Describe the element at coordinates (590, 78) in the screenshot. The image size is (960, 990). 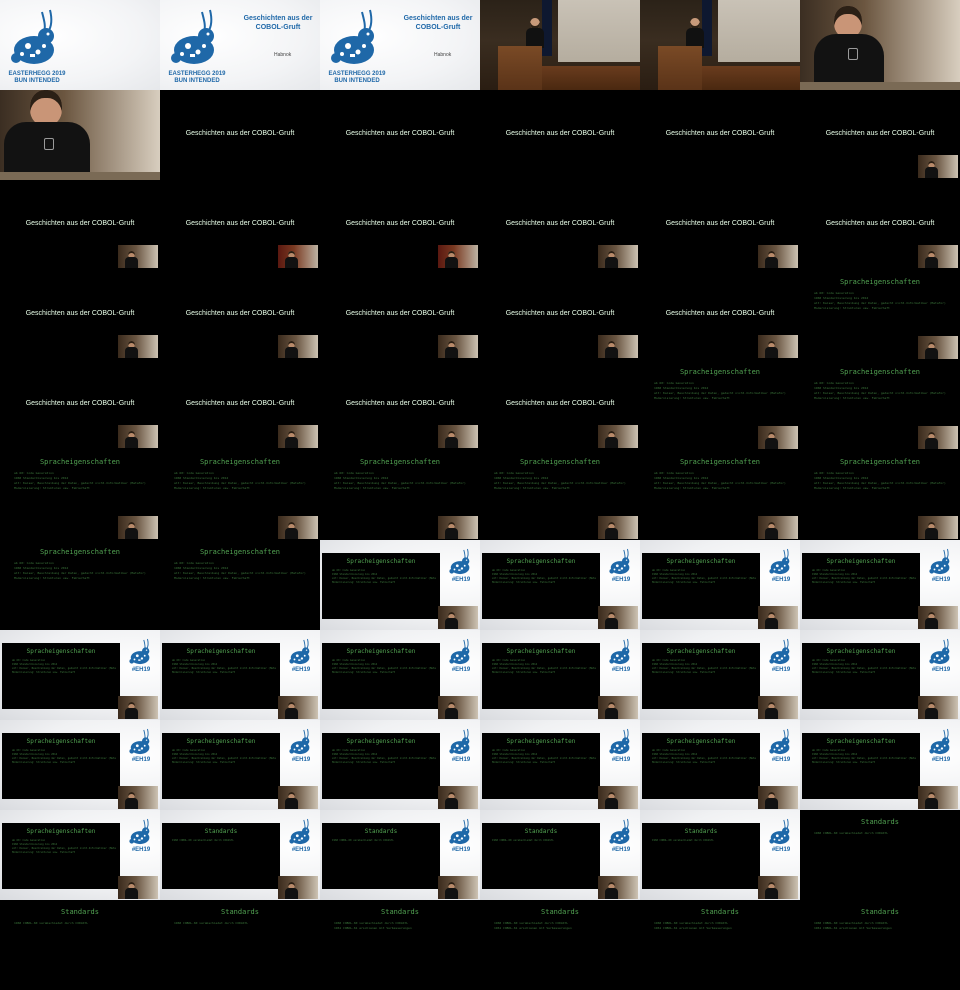
I see `stage-desk` at that location.